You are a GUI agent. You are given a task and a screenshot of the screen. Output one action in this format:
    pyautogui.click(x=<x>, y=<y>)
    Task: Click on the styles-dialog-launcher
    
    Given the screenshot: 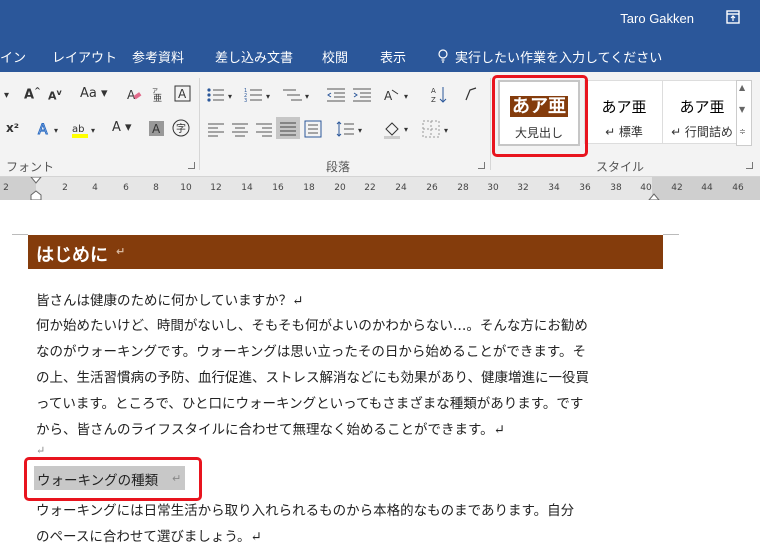 What is the action you would take?
    pyautogui.click(x=749, y=165)
    